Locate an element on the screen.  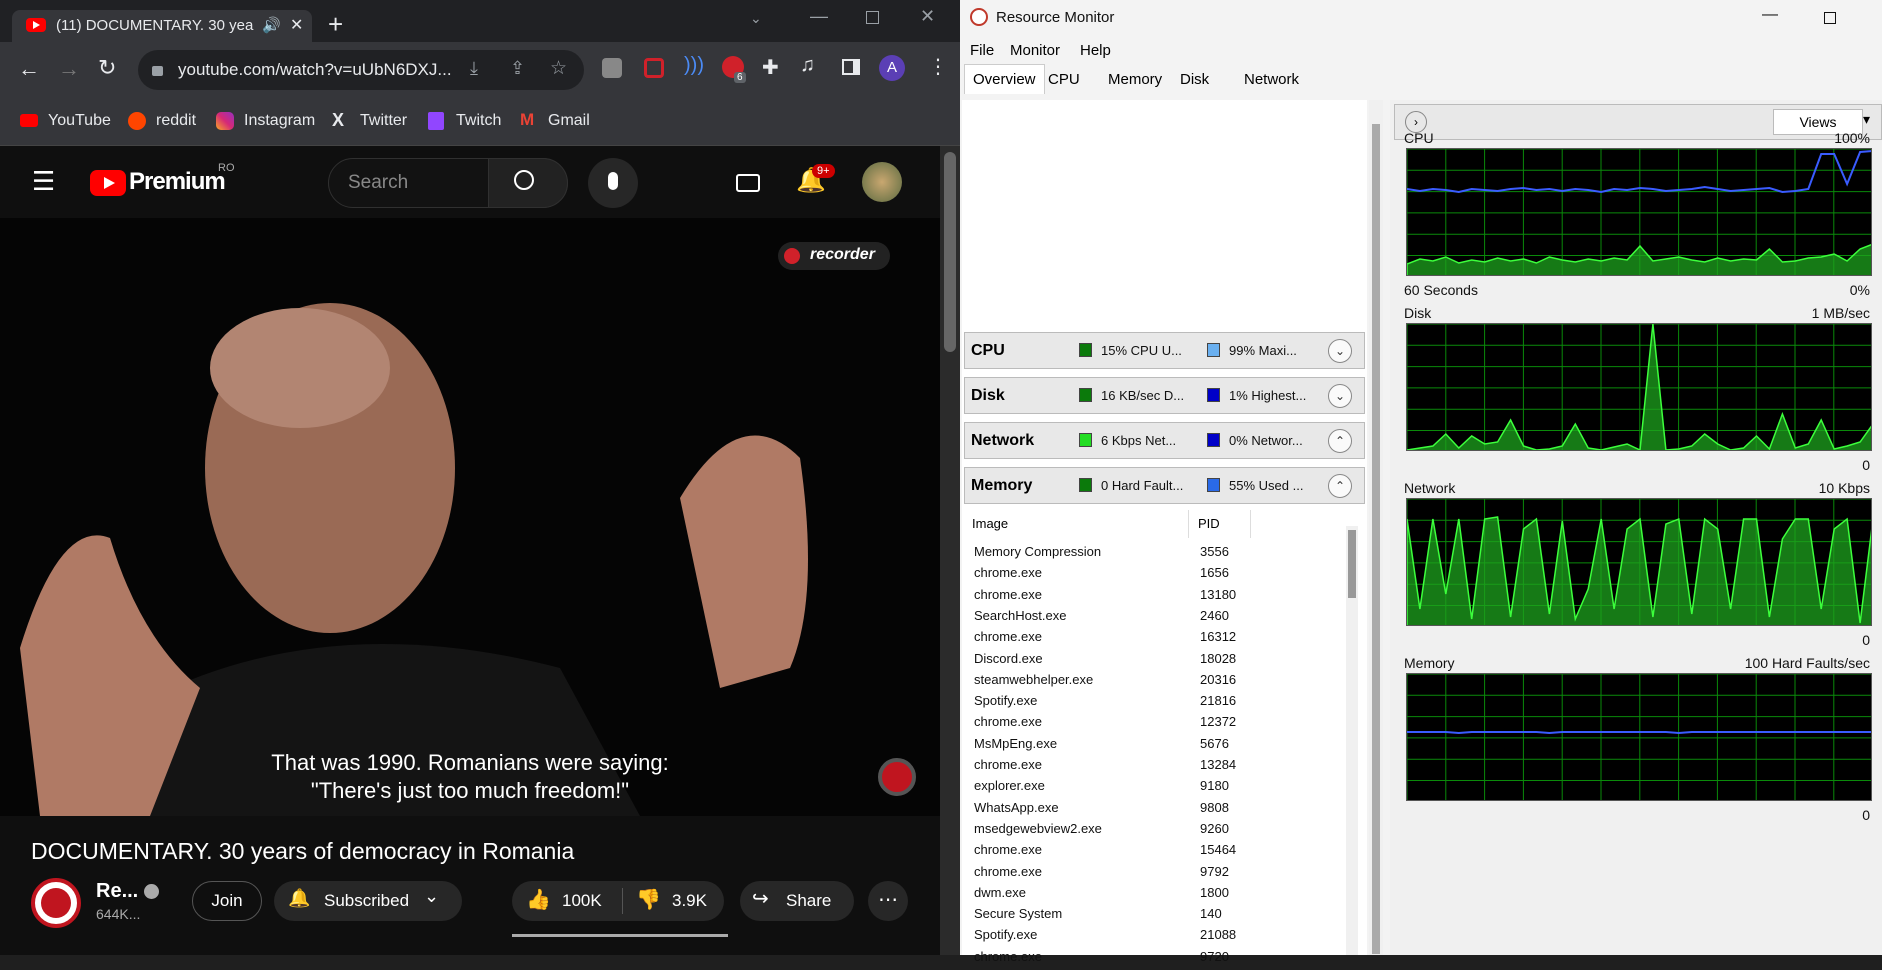
col-header-pid: PID is located at coordinates (1209, 523).